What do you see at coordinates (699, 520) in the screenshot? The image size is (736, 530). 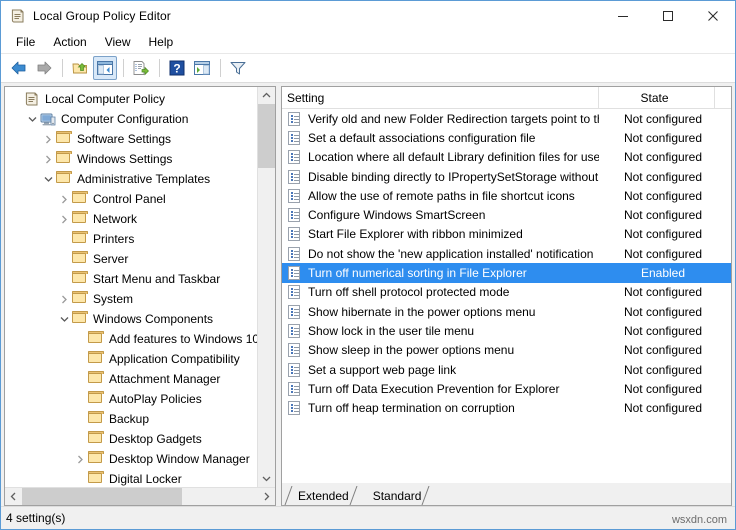 I see `watermark-text: wsxdn.com` at bounding box center [699, 520].